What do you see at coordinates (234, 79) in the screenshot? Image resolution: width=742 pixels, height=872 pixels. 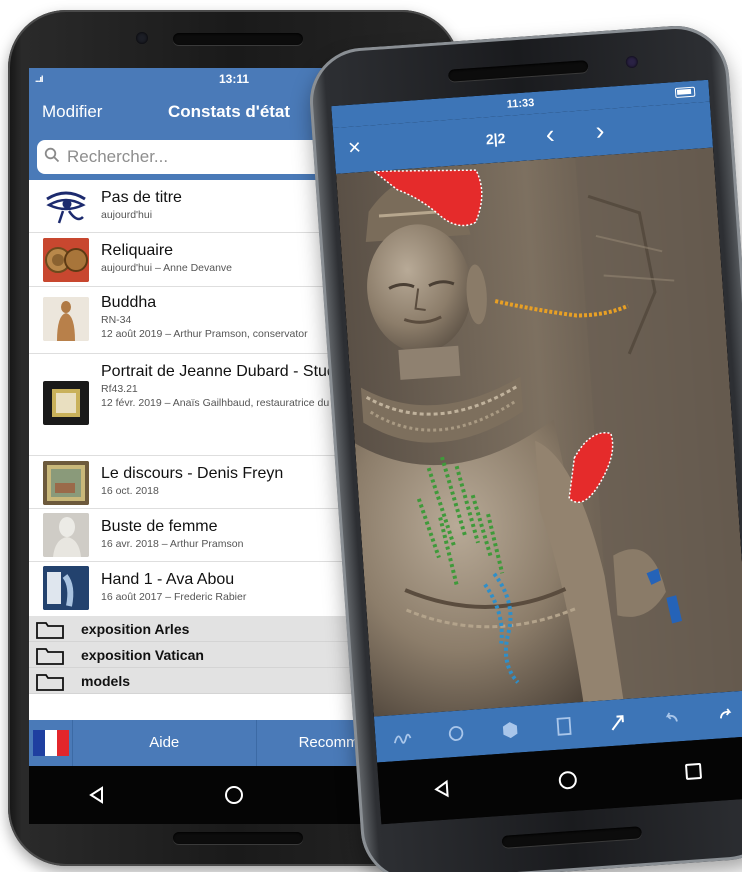 I see `status-time: 13:11` at bounding box center [234, 79].